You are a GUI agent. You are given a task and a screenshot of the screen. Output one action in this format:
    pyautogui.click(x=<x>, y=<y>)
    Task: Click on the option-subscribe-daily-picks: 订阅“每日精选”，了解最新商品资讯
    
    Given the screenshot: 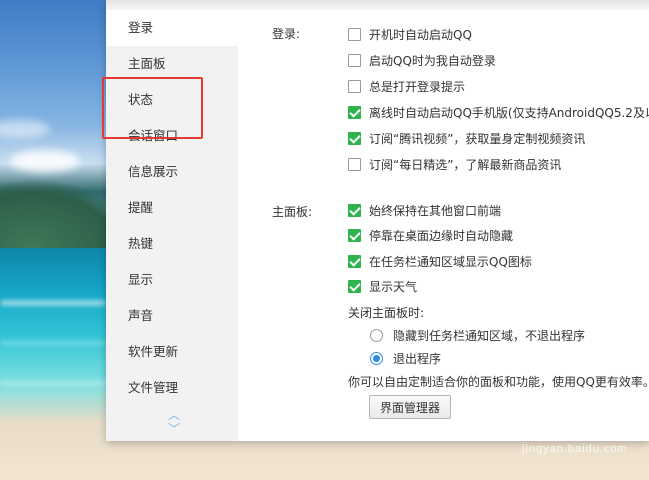 What is the action you would take?
    pyautogui.click(x=454, y=164)
    